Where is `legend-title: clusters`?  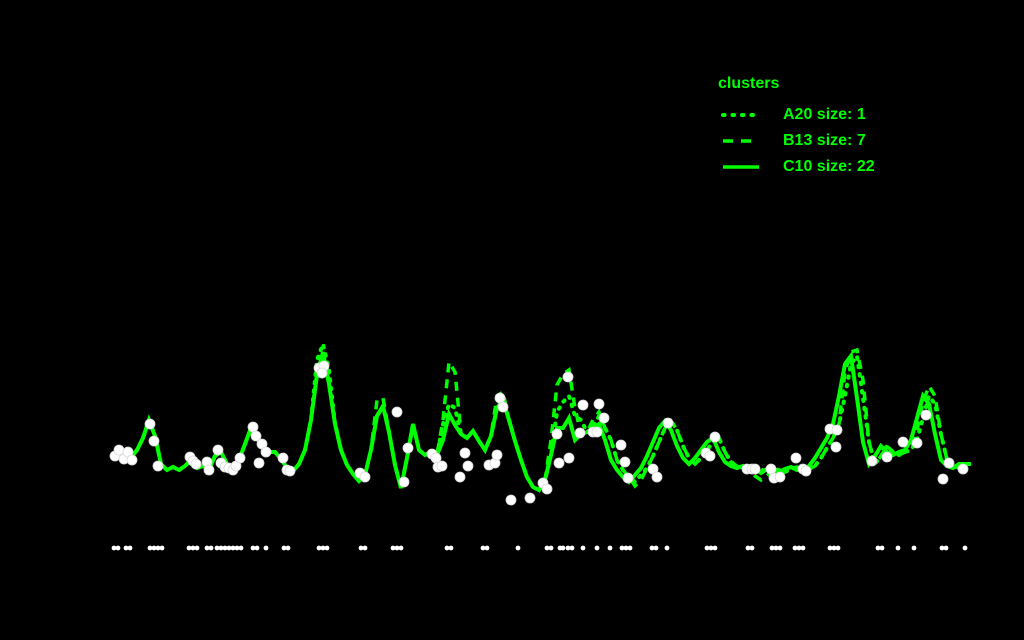
legend-title: clusters is located at coordinates (749, 83).